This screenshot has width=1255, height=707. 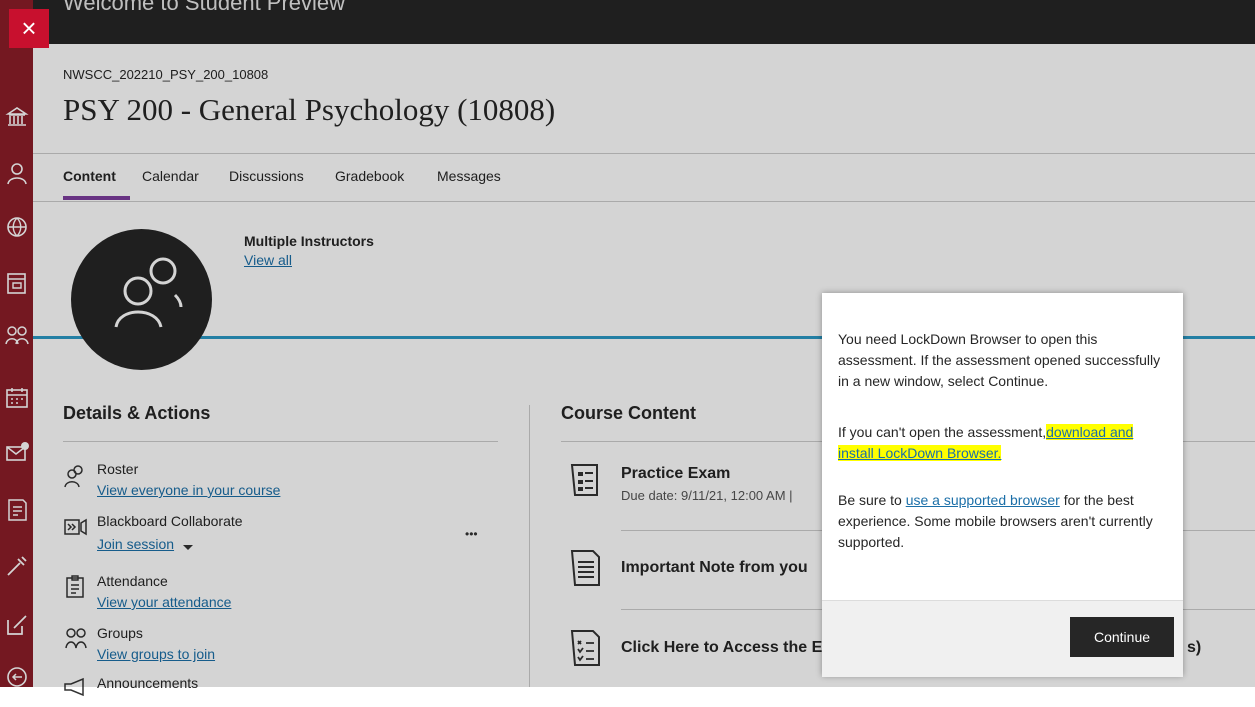 I want to click on supported-browser-link: use a supported browser, so click(x=983, y=500).